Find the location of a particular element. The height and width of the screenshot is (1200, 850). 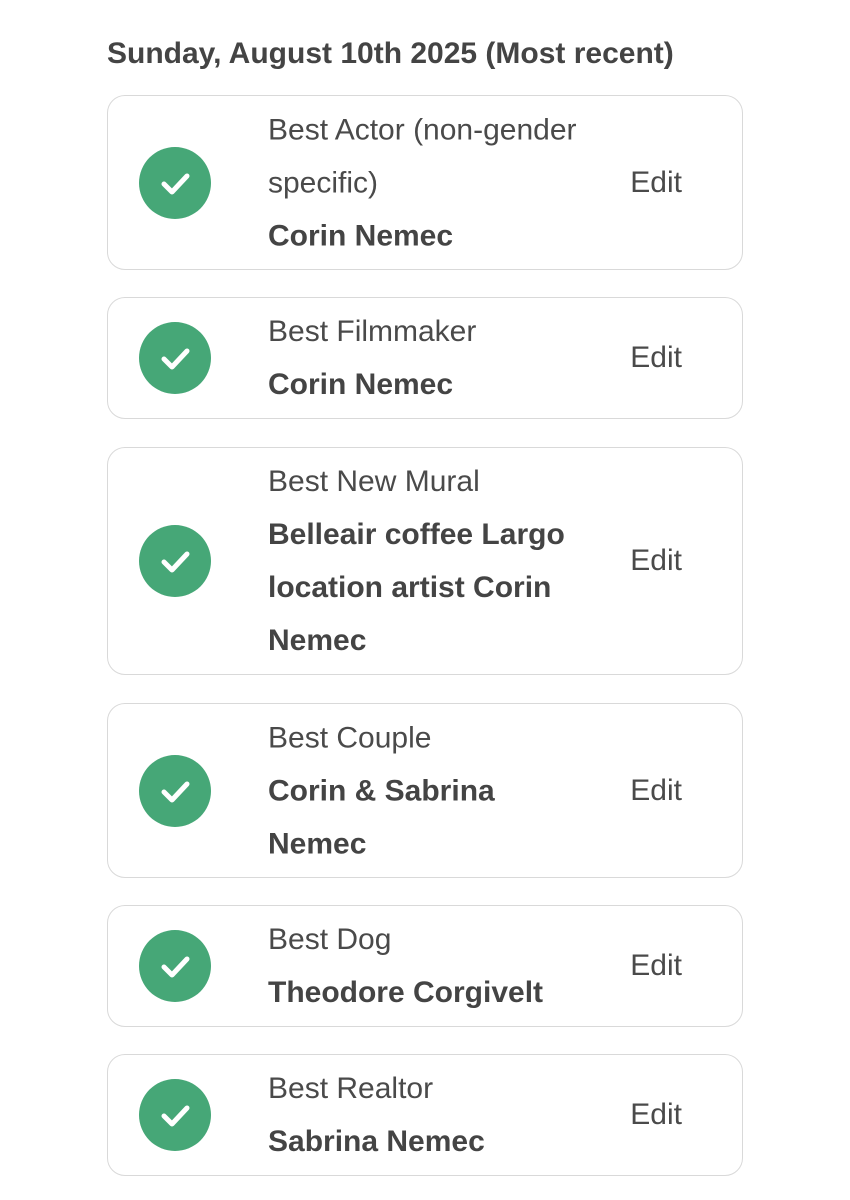

vote-entry-text: Best Filmmaker Corin Nemec is located at coordinates (428, 358).